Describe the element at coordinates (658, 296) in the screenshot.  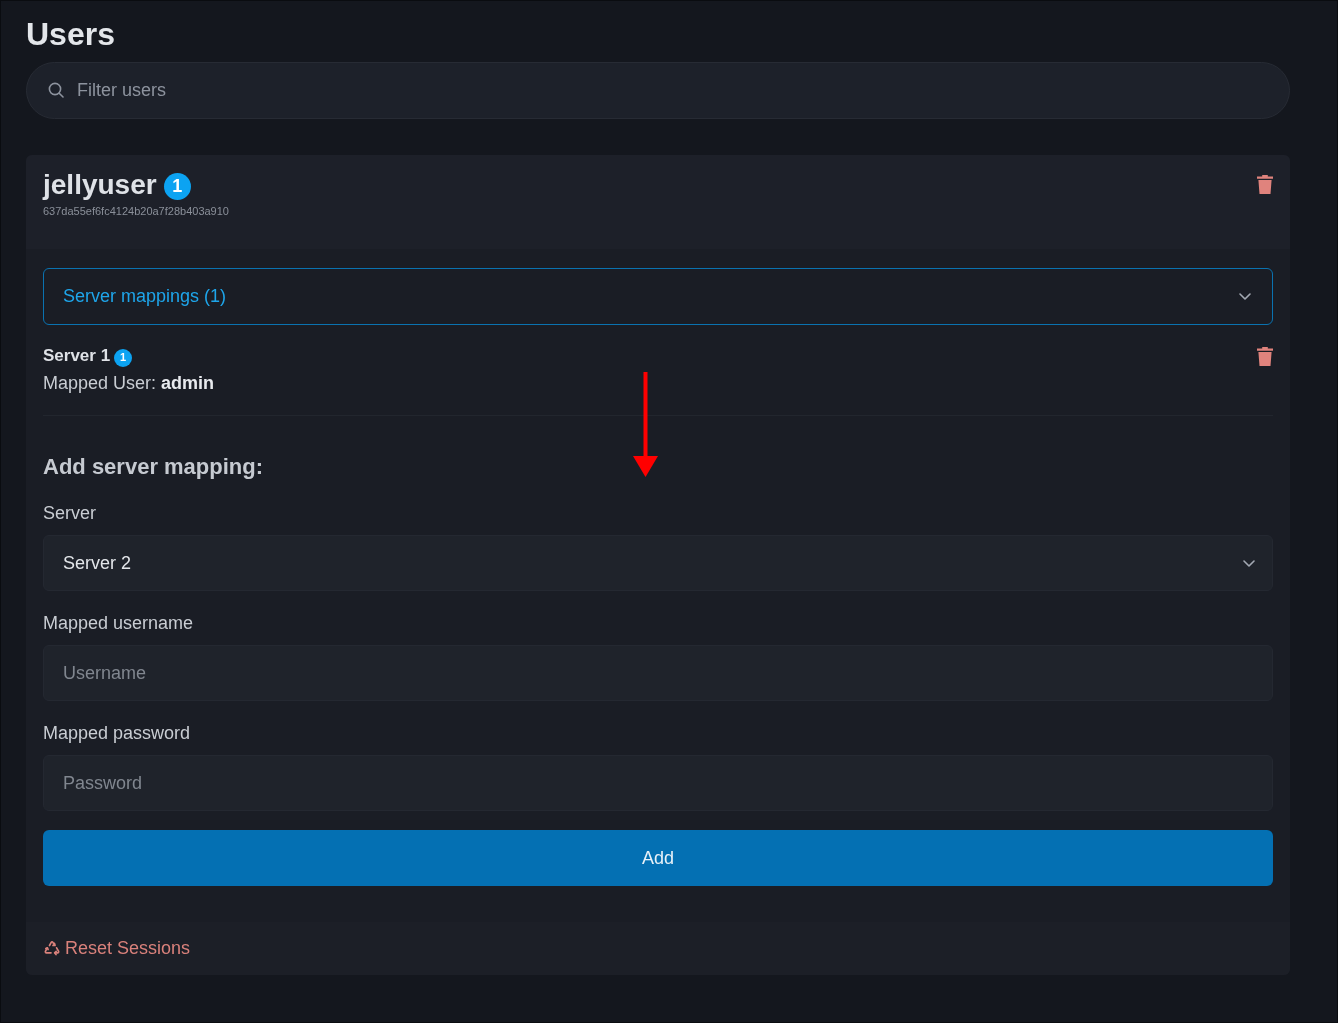
I see `accordion-header: Server mappings (1)` at that location.